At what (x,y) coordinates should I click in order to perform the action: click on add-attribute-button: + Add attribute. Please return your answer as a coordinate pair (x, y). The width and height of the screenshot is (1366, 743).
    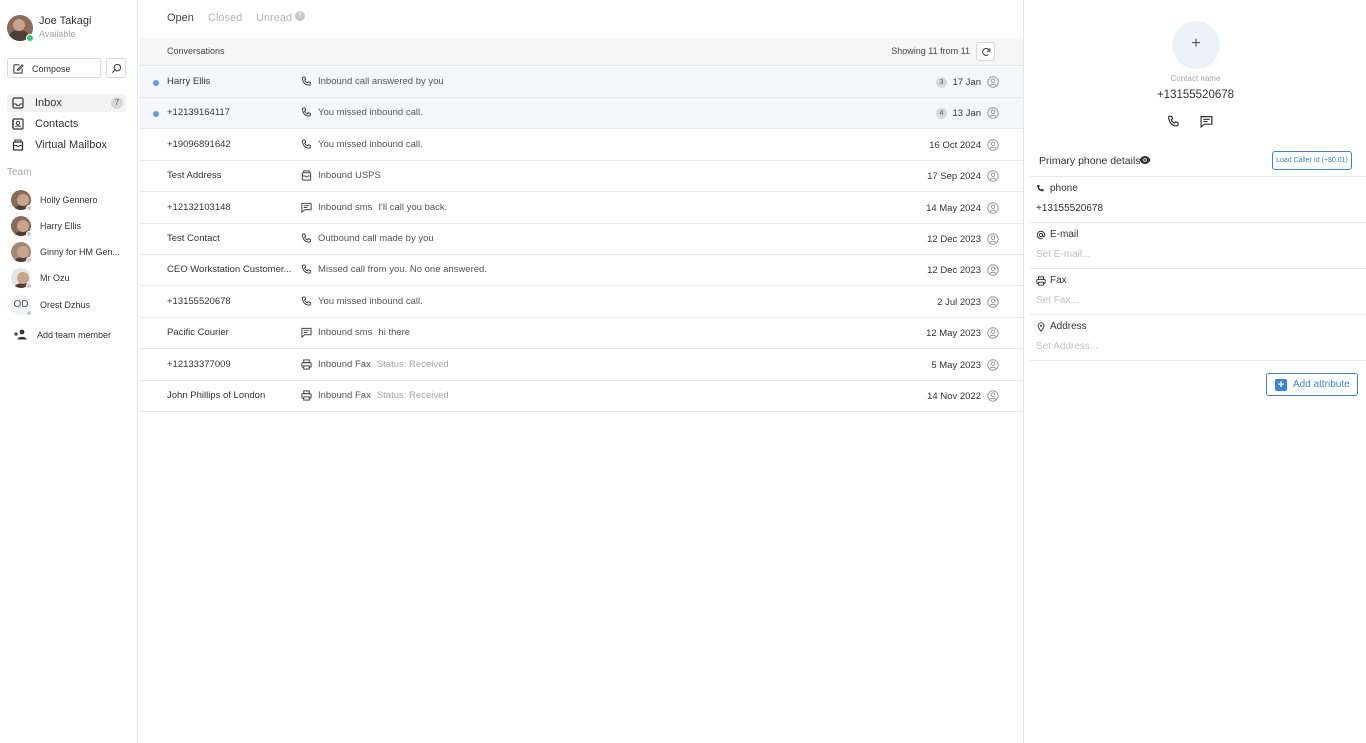
    Looking at the image, I should click on (1312, 384).